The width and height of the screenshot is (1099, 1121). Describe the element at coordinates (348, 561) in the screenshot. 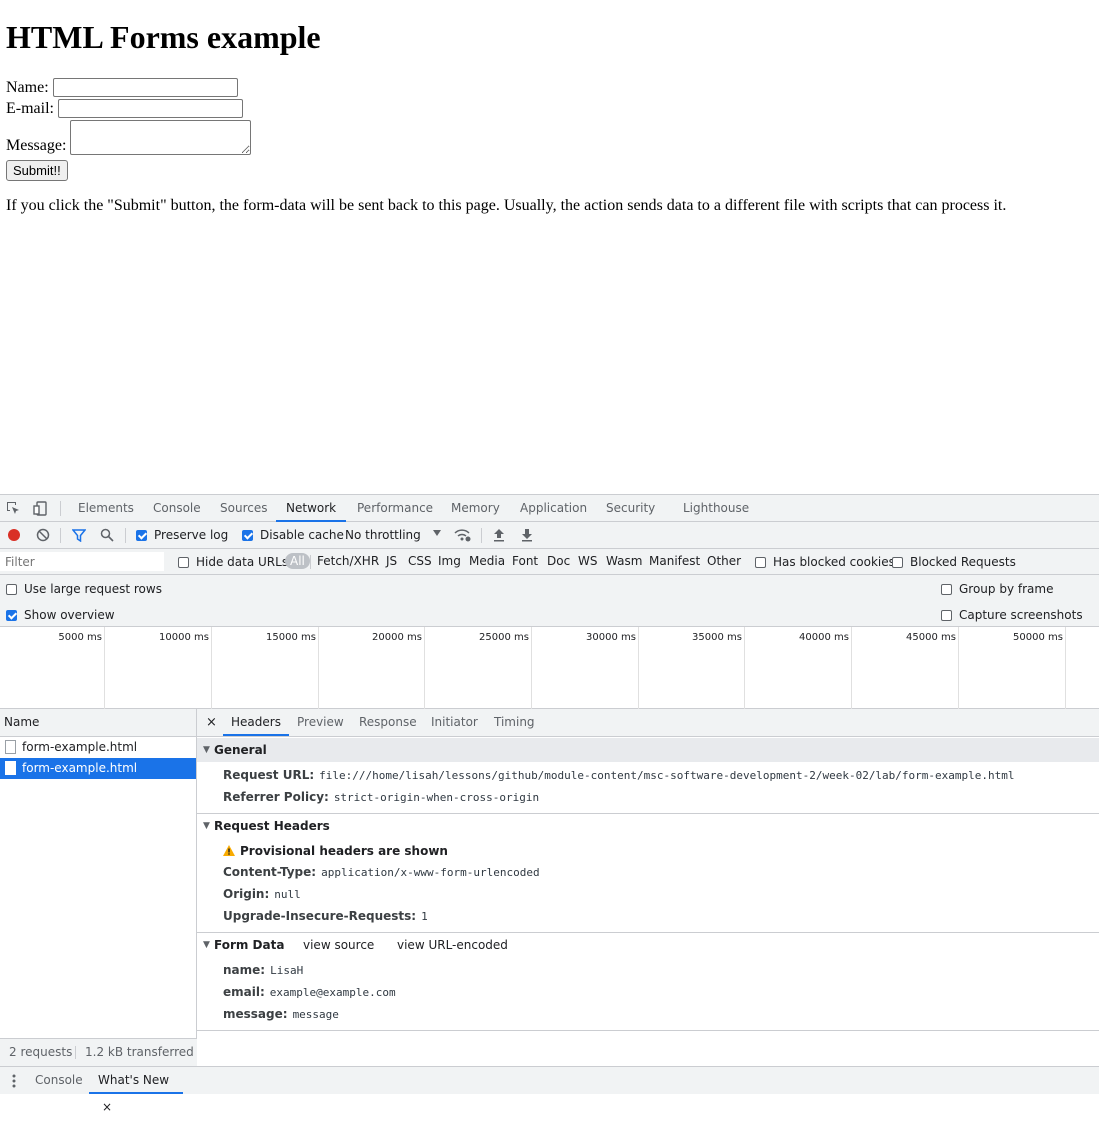

I see `filter-type-fetch-xhr: Fetch/XHR` at that location.